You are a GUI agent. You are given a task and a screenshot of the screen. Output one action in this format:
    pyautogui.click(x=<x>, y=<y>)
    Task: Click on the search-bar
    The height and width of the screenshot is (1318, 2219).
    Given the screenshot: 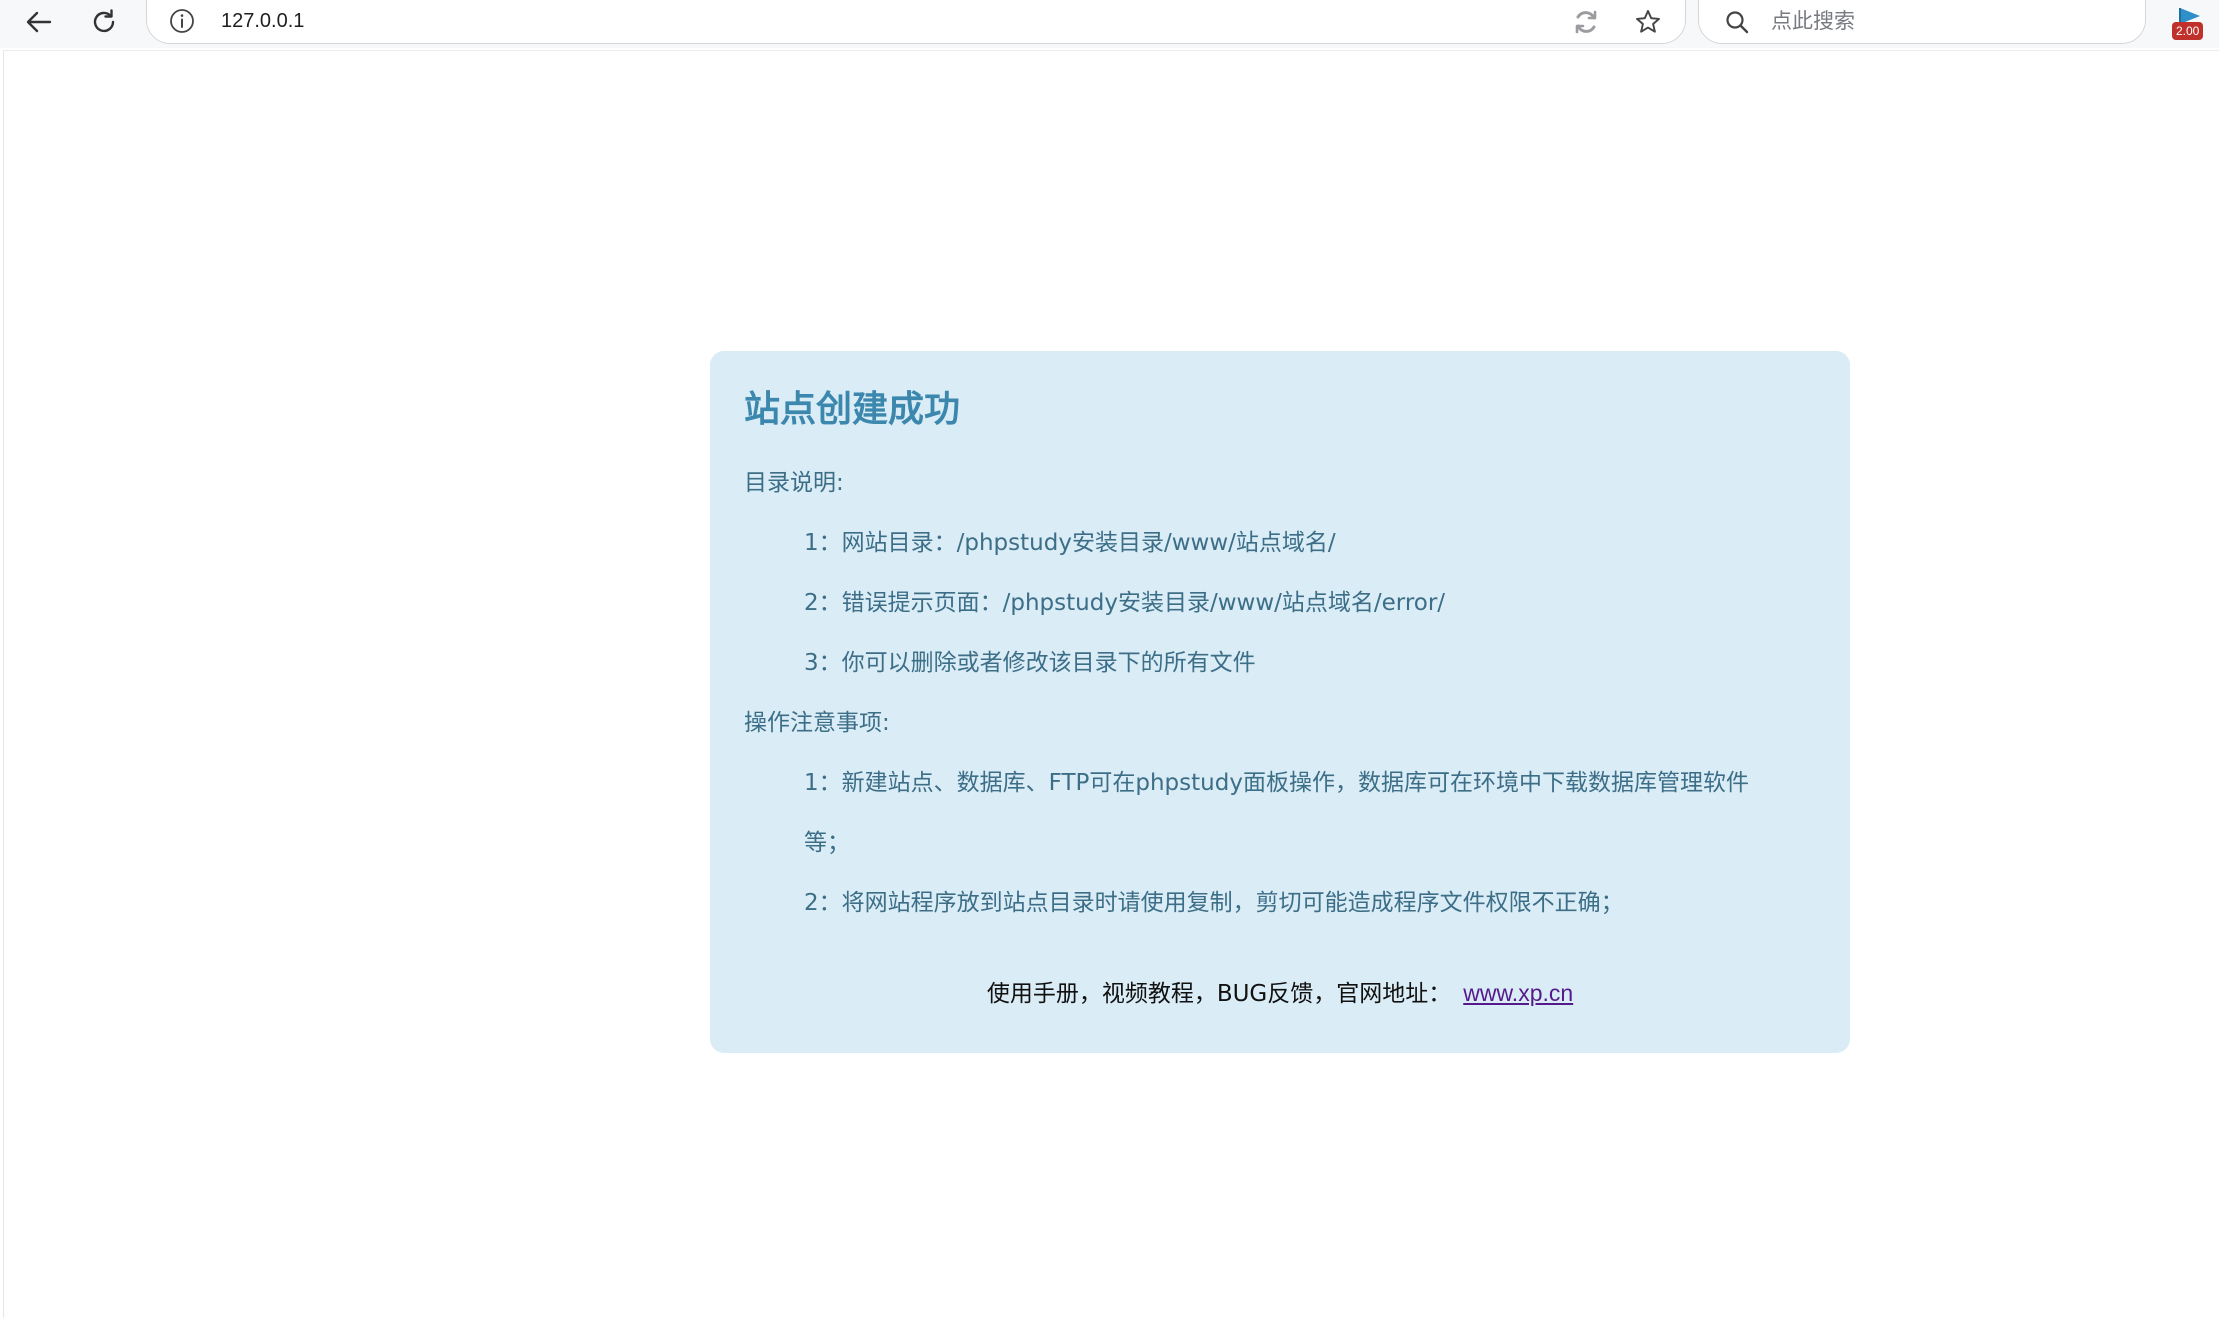 What is the action you would take?
    pyautogui.click(x=1922, y=22)
    